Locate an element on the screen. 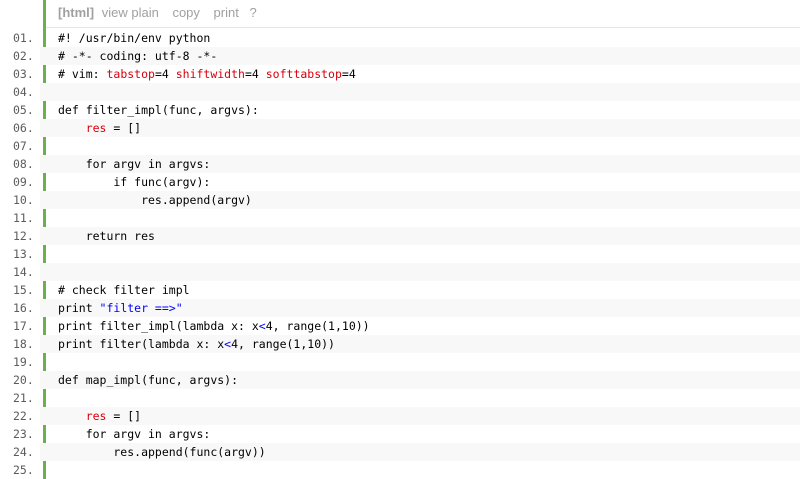  line-source: res.append(argv) is located at coordinates (155, 200).